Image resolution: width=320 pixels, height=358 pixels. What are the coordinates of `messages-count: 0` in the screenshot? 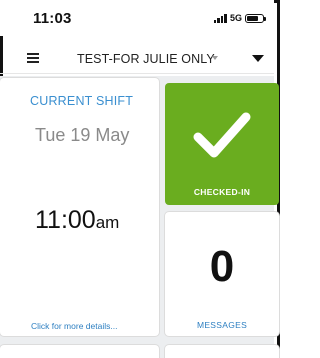 It's located at (222, 266).